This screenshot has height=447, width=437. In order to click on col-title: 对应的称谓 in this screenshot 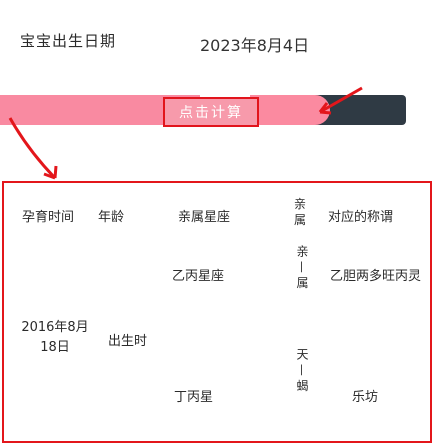, I will do `click(361, 217)`.